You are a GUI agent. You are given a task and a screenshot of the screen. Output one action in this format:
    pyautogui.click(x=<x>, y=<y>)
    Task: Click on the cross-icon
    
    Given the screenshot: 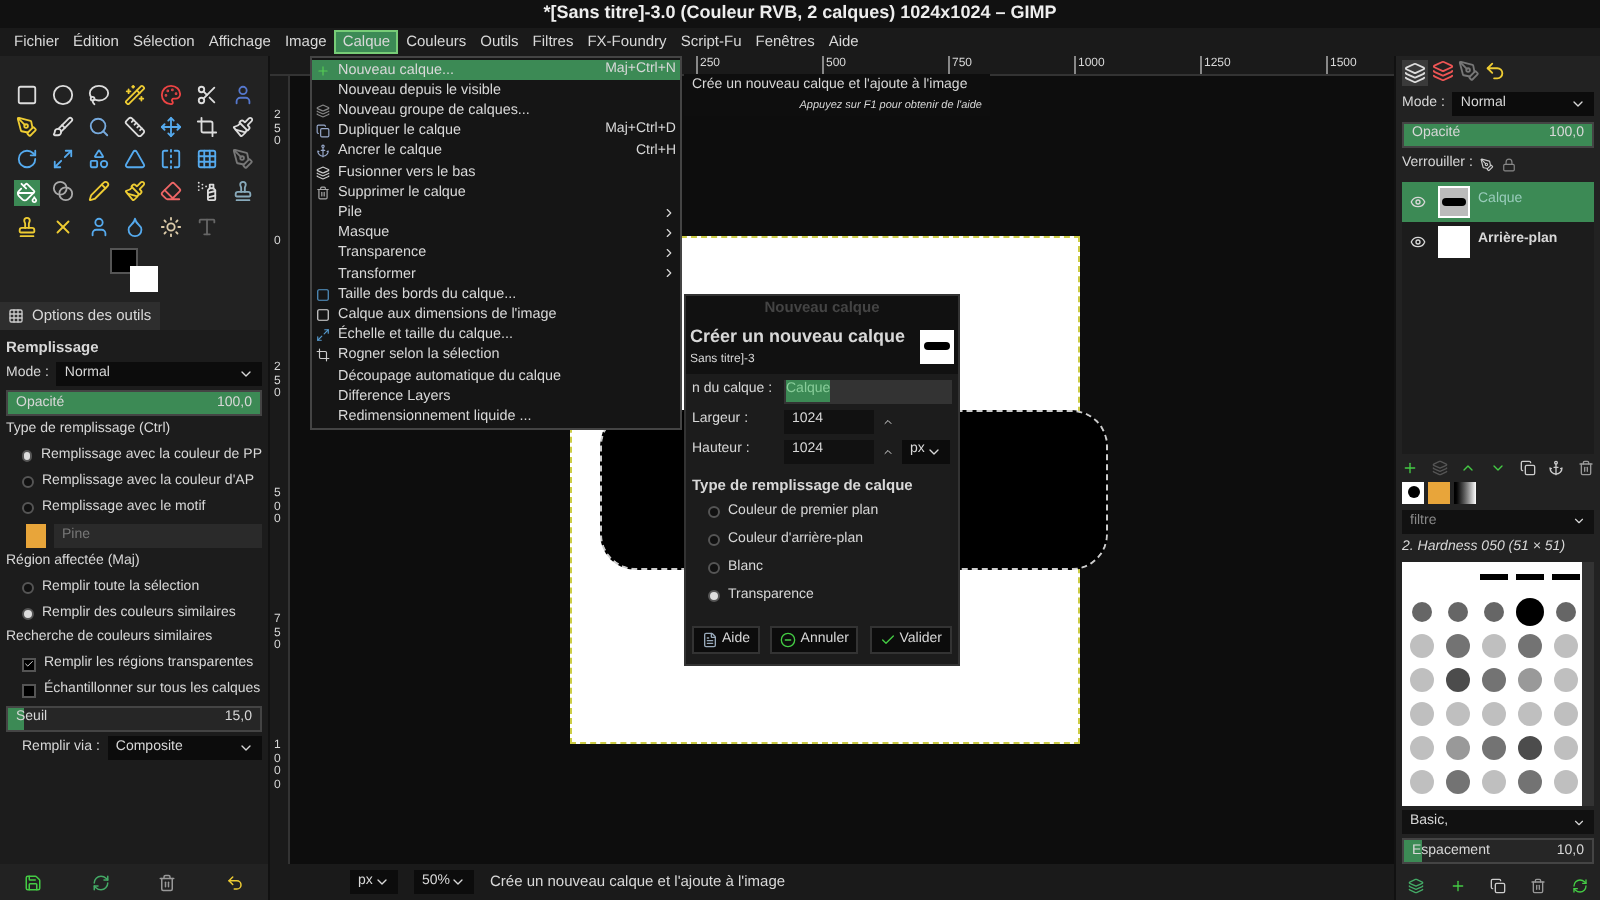 What is the action you would take?
    pyautogui.click(x=62, y=227)
    